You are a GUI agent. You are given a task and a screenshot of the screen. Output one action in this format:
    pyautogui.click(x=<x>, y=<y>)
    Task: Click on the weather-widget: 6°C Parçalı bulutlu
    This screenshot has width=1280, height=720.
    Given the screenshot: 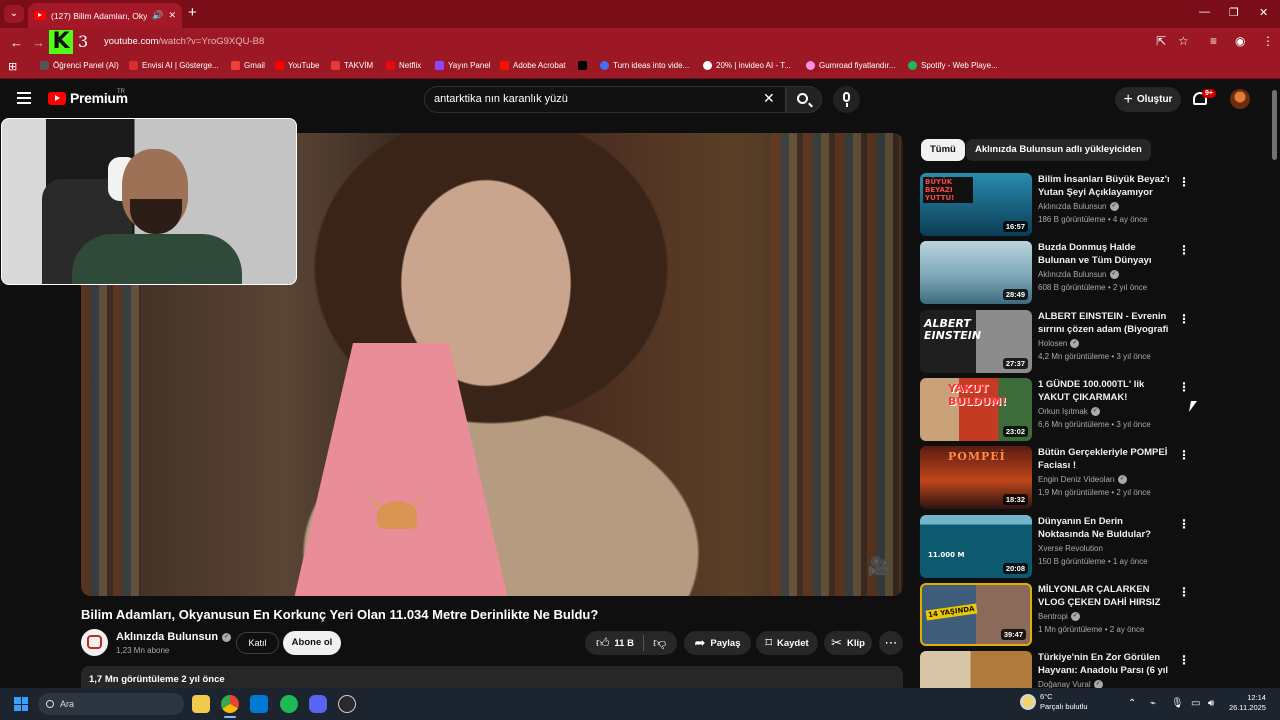 What is the action you would take?
    pyautogui.click(x=1054, y=702)
    